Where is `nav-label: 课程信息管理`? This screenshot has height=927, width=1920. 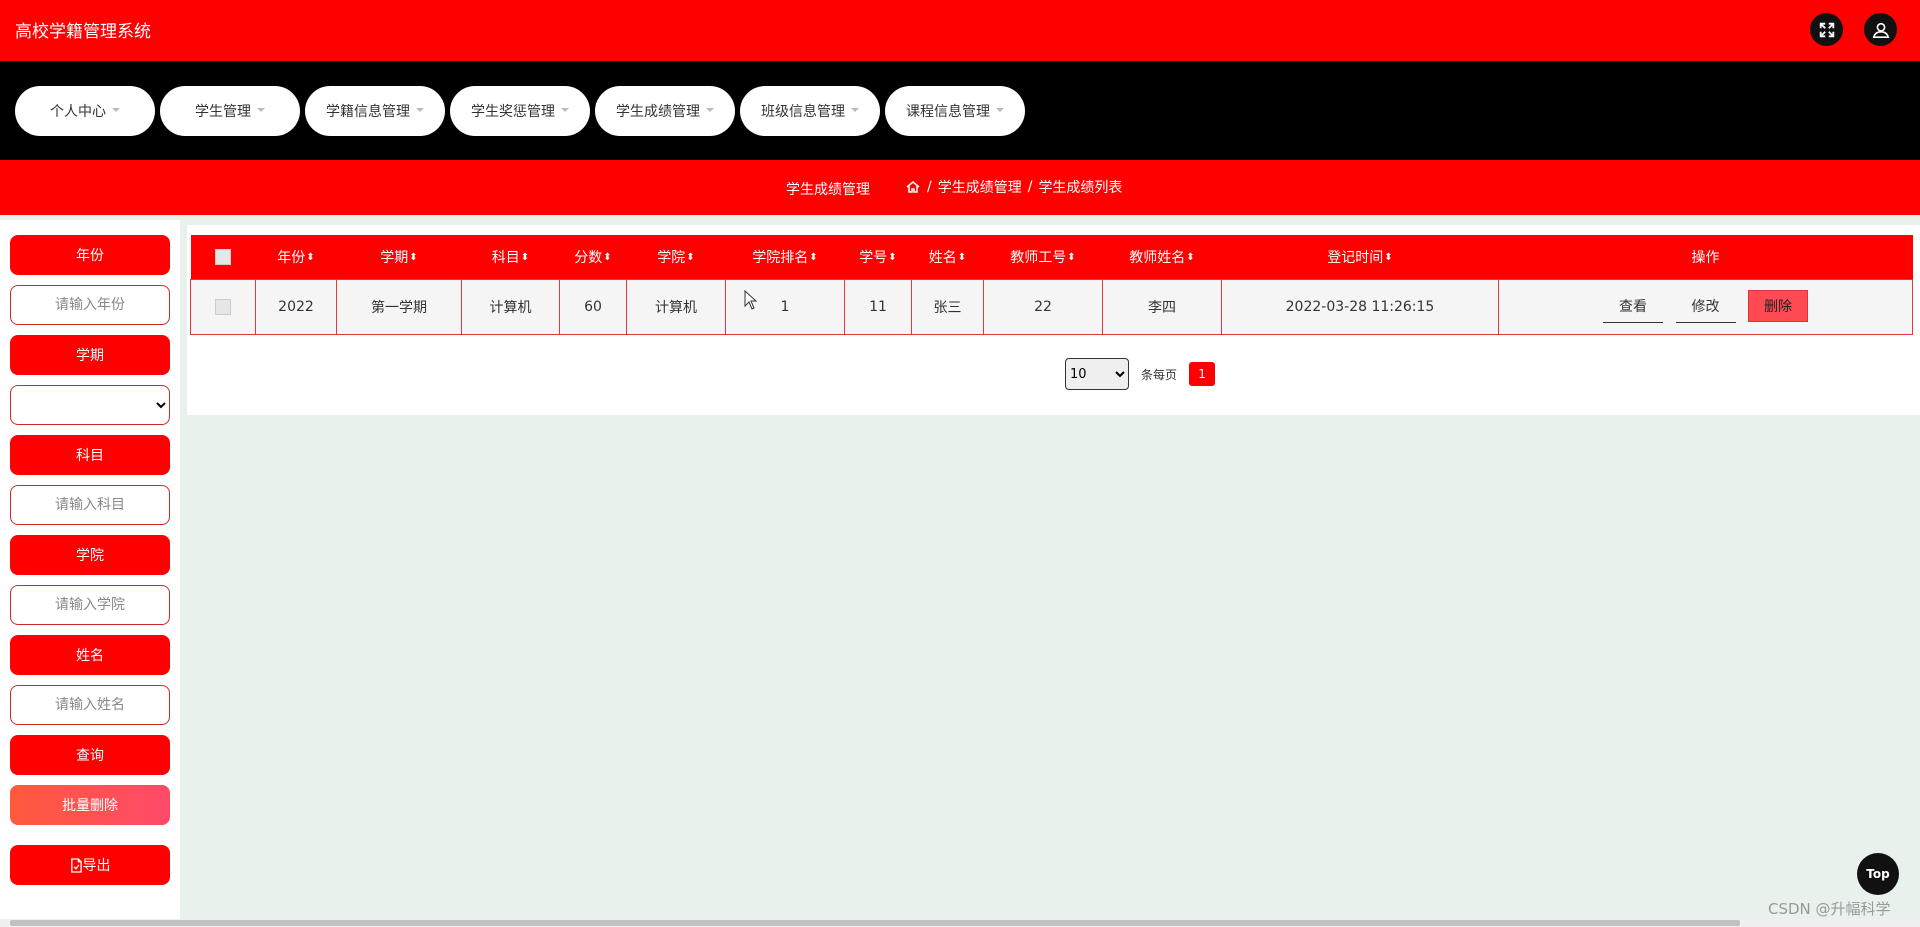
nav-label: 课程信息管理 is located at coordinates (948, 112).